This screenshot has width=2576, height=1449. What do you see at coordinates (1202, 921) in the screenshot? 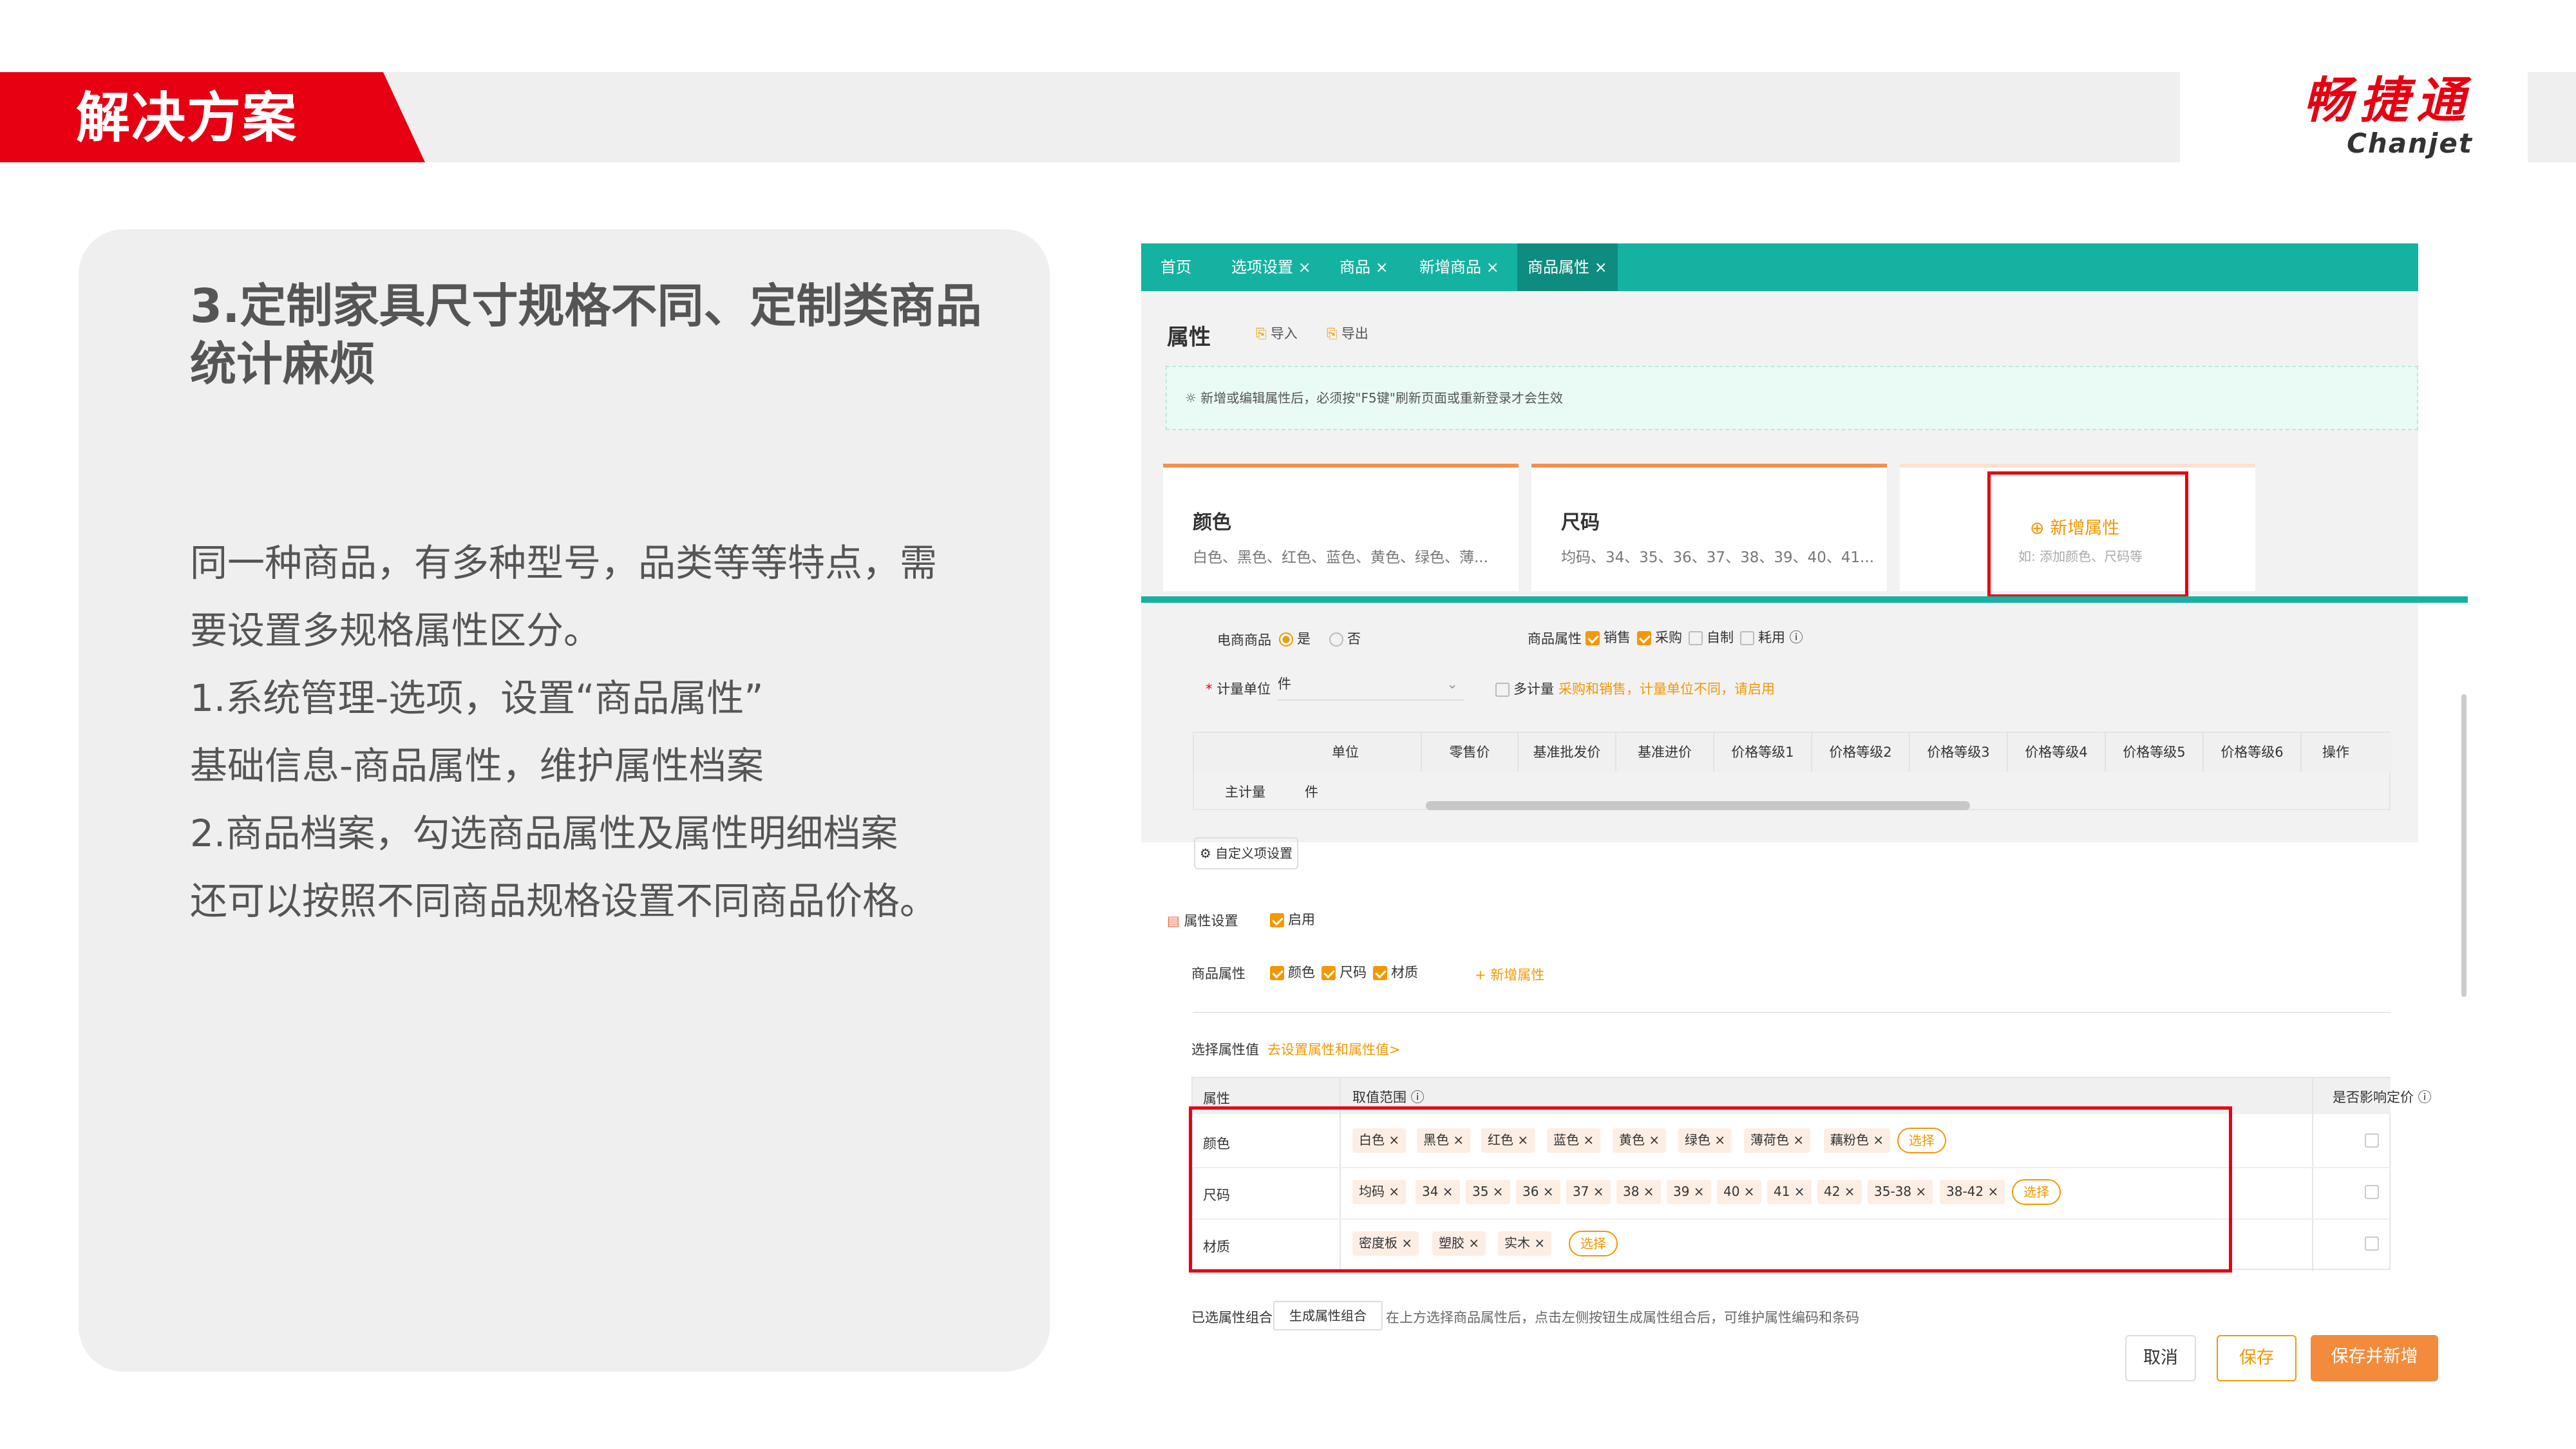
I see `attr-settings-label: ▤ 属性设置` at bounding box center [1202, 921].